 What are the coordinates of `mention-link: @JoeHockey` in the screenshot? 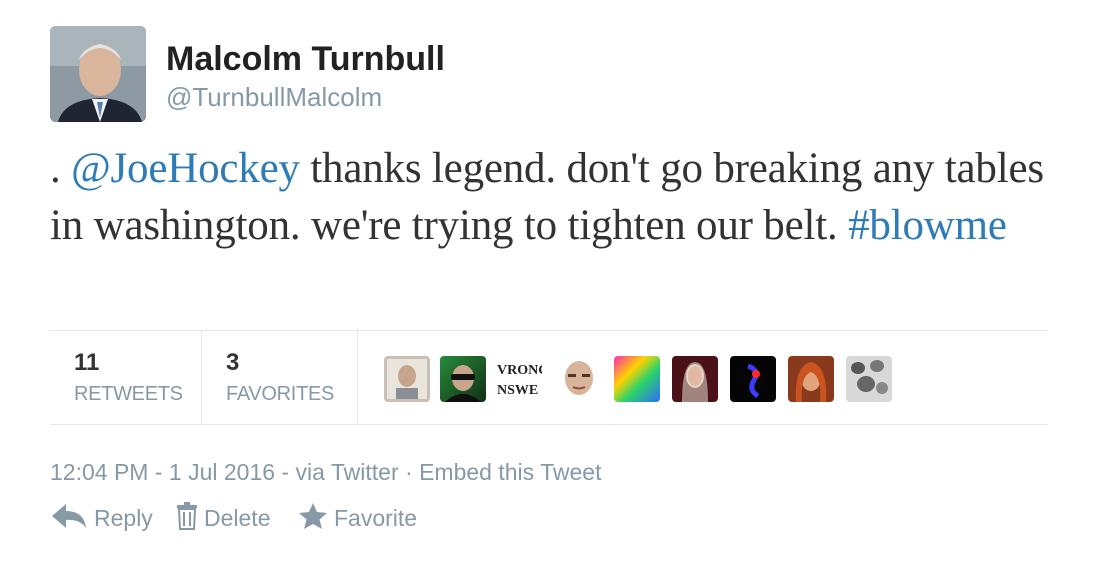 It's located at (185, 168).